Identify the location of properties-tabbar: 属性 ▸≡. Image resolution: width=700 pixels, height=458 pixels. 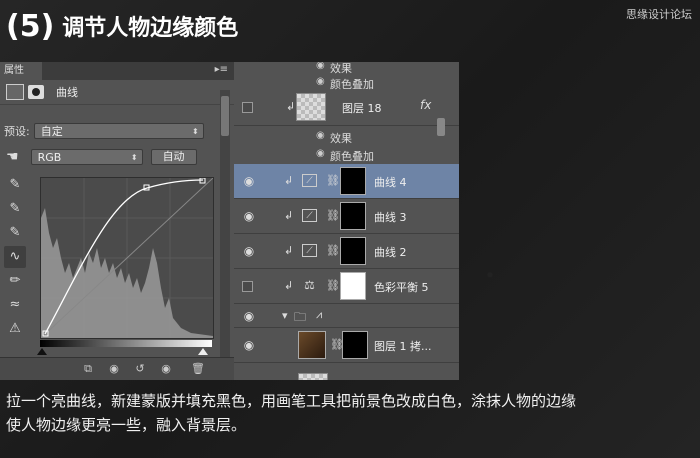
(117, 71).